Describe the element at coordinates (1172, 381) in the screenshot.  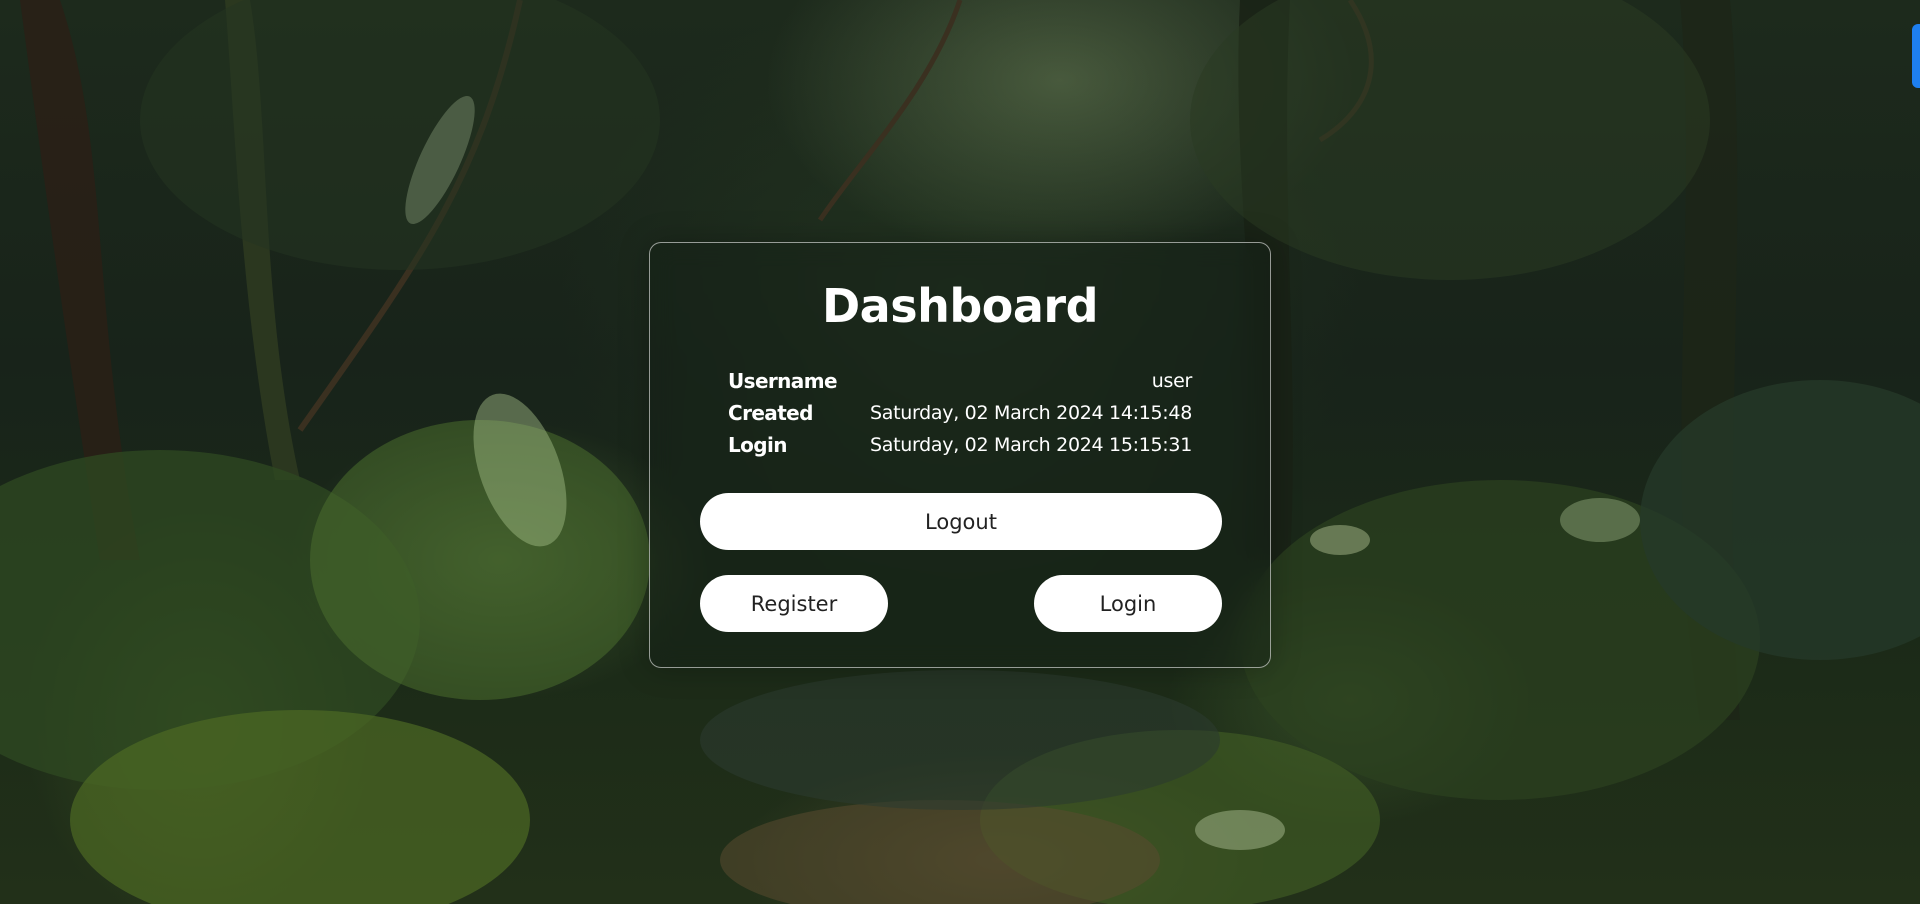
I see `username-value: user` at that location.